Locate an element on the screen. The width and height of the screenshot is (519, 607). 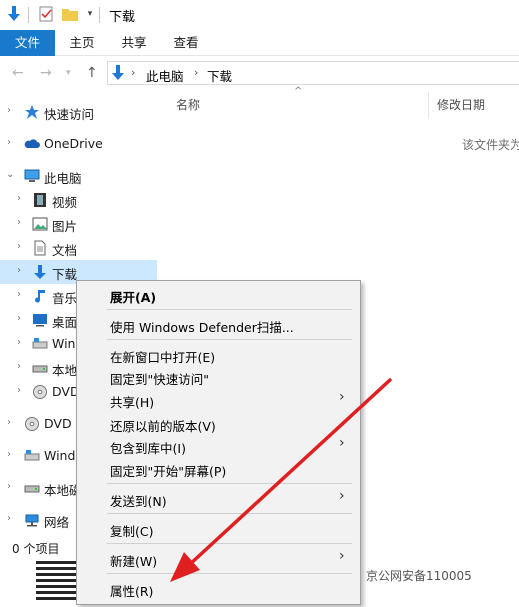
forward-arrow-icon: → is located at coordinates (46, 73).